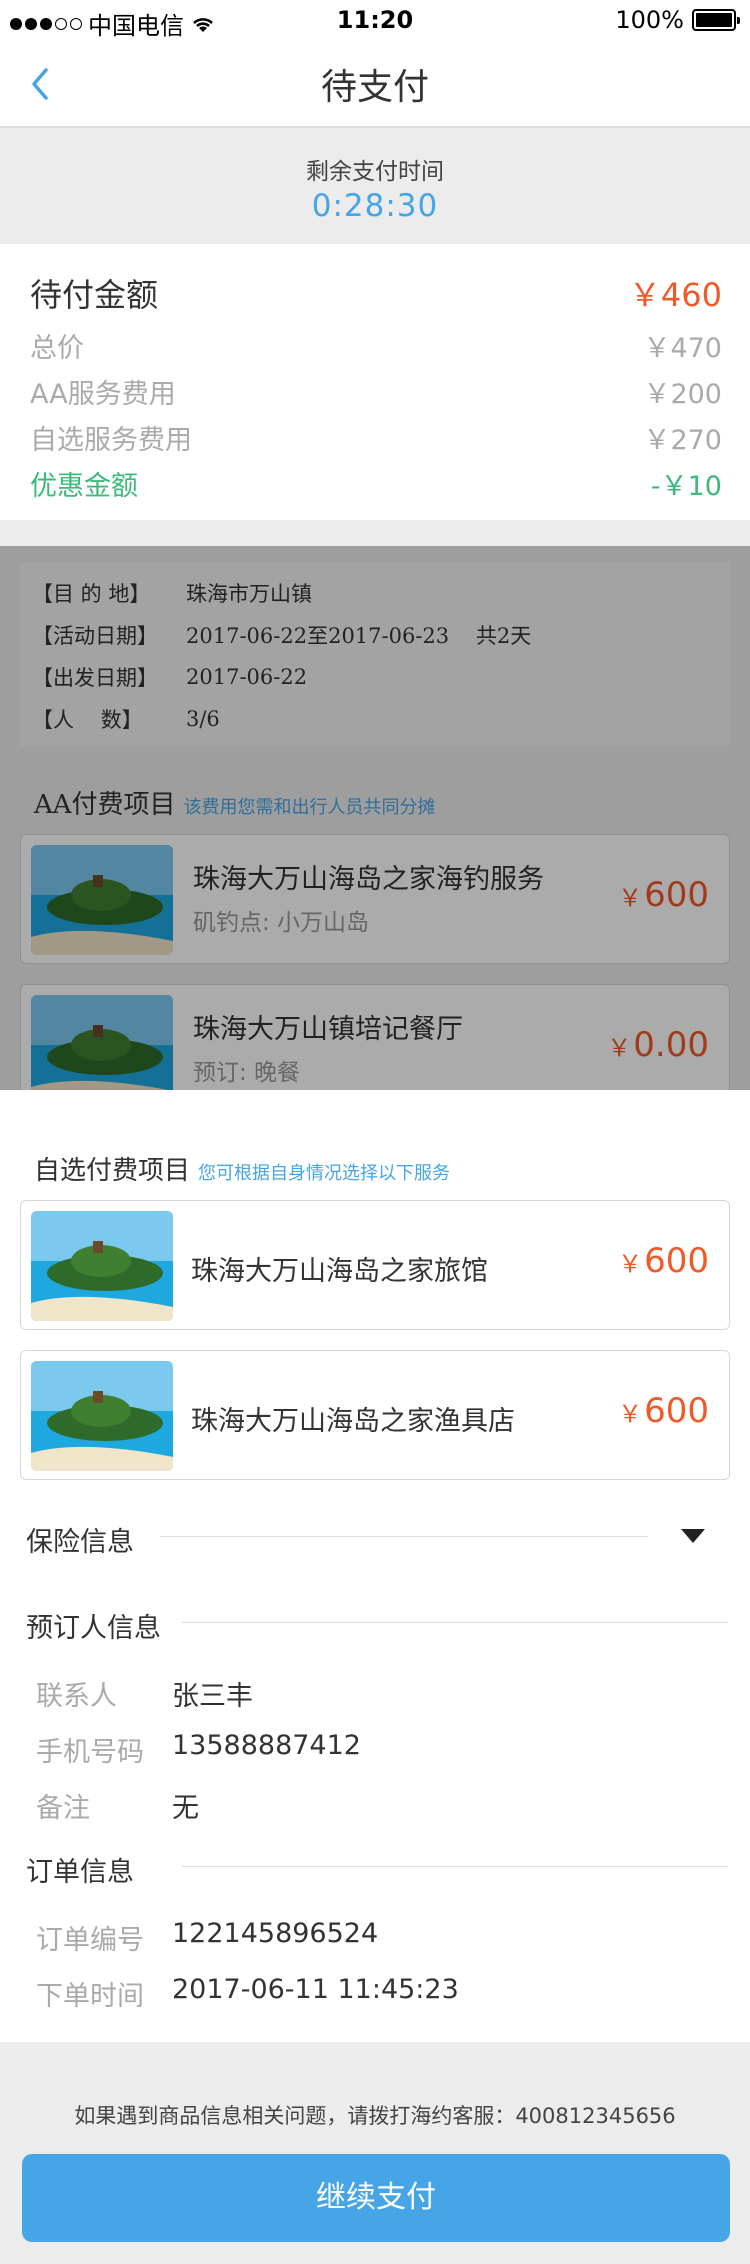 Image resolution: width=750 pixels, height=2264 pixels. I want to click on customer-service-note: 如果遇到商品信息相关问题，请拨打海约客服：400812345656, so click(375, 2116).